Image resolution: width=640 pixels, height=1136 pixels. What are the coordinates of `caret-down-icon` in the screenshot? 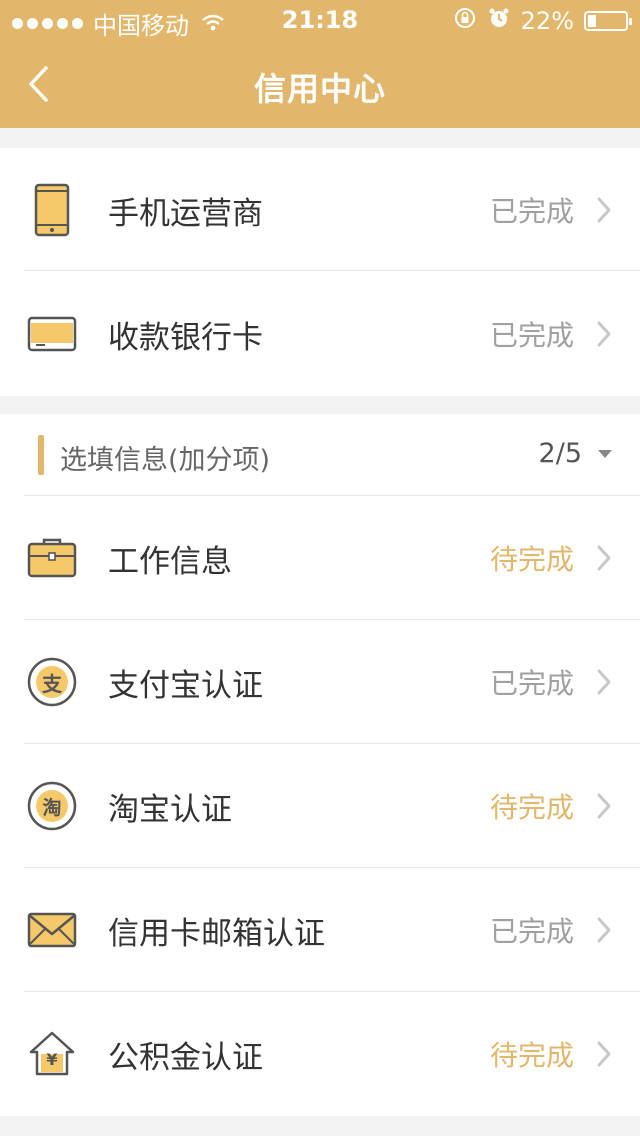 It's located at (605, 454).